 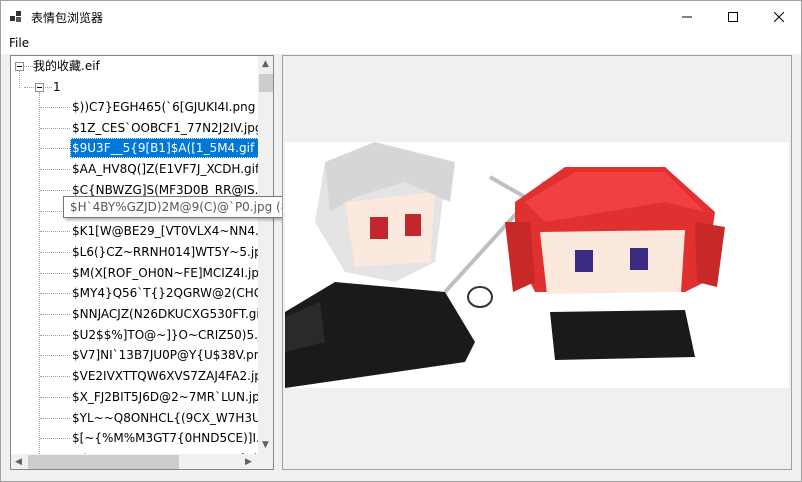 What do you see at coordinates (19, 43) in the screenshot?
I see `menu-file: File` at bounding box center [19, 43].